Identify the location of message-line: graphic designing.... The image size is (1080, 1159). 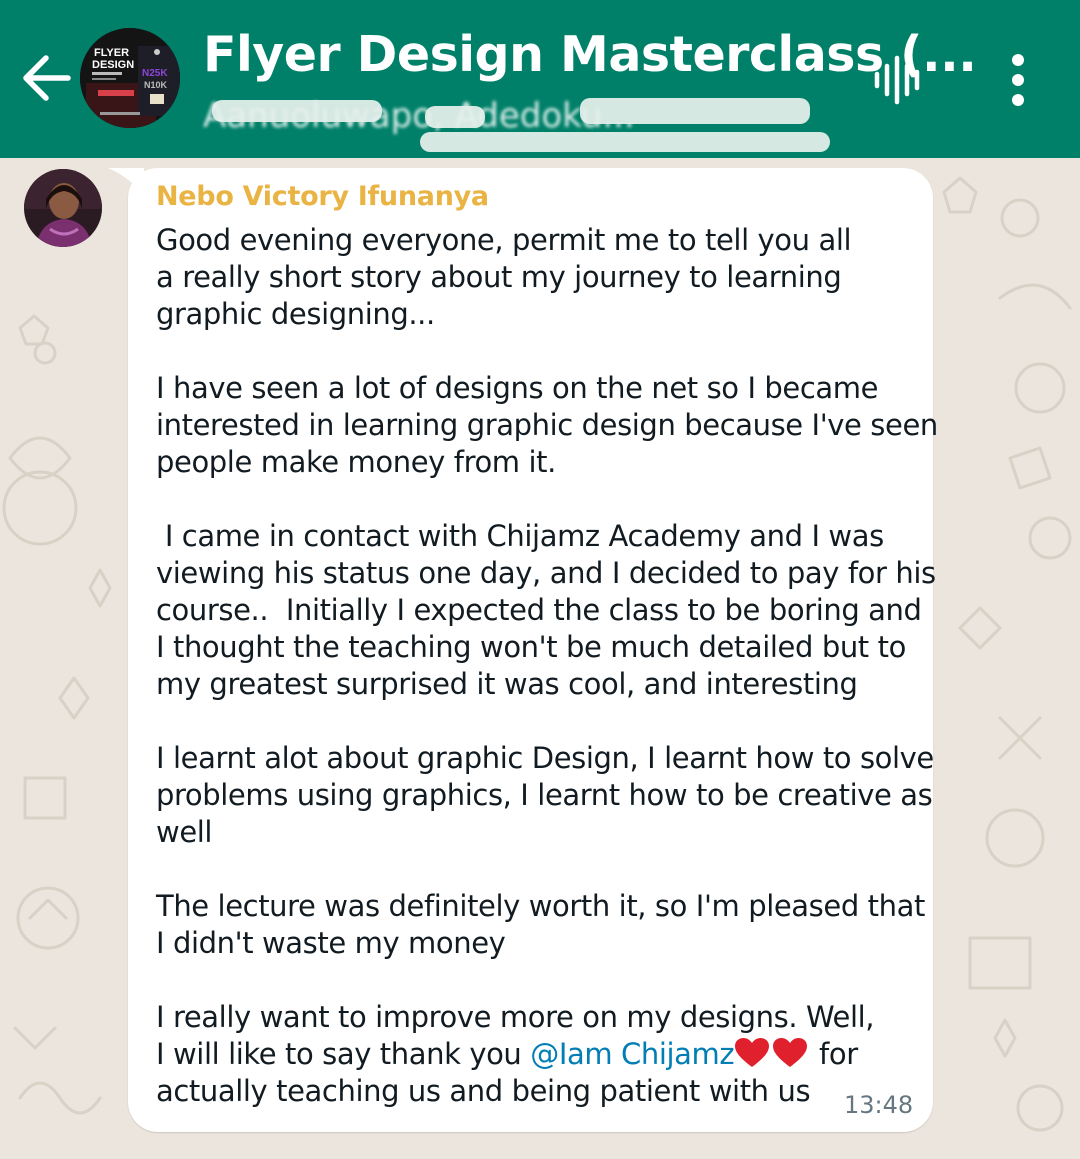
(295, 314).